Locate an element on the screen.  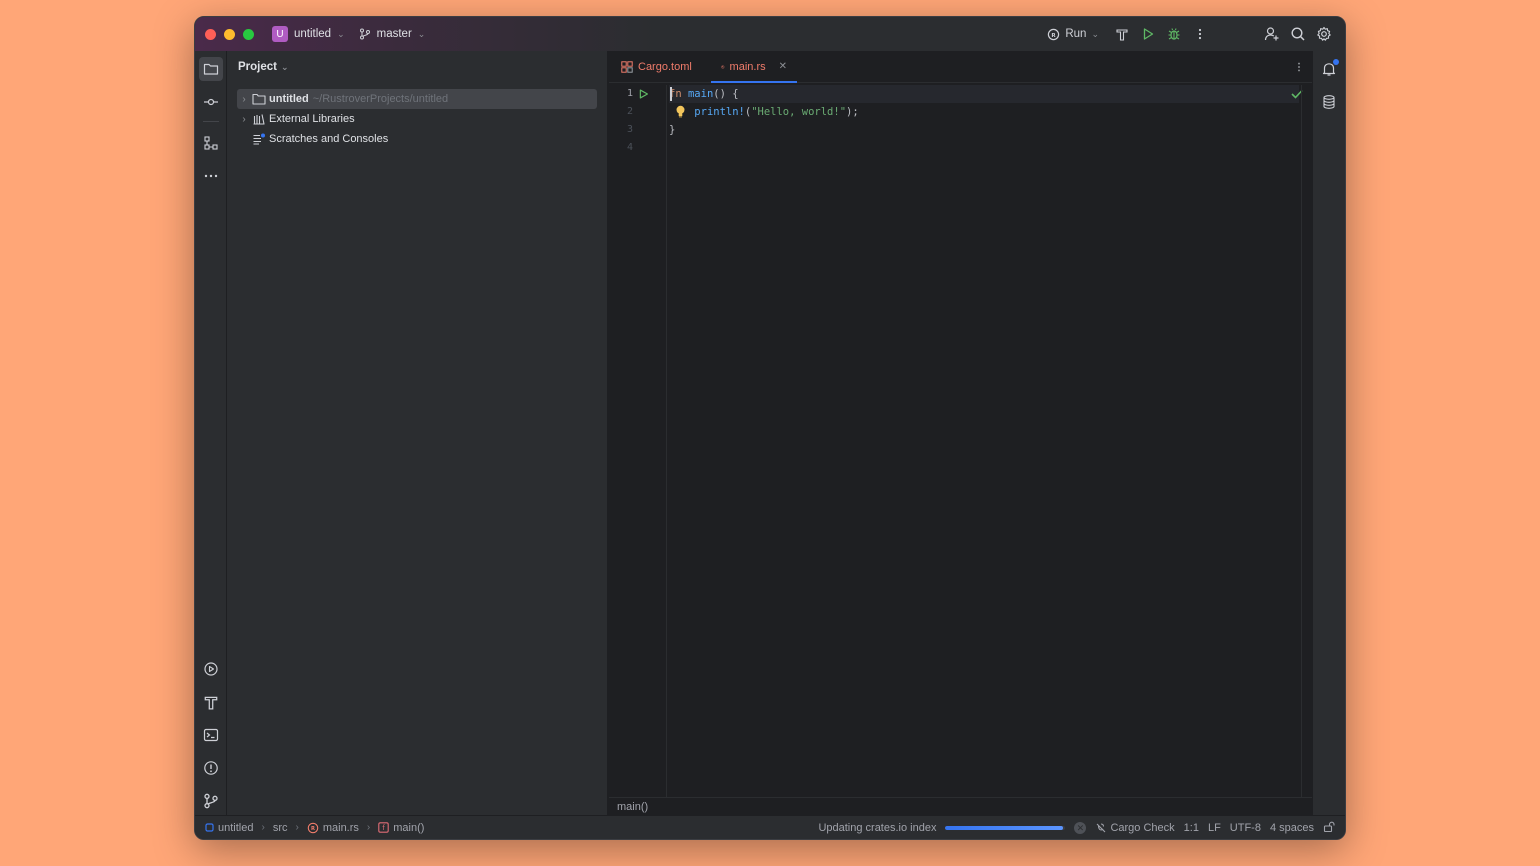
add-user-icon is located at coordinates (1271, 34).